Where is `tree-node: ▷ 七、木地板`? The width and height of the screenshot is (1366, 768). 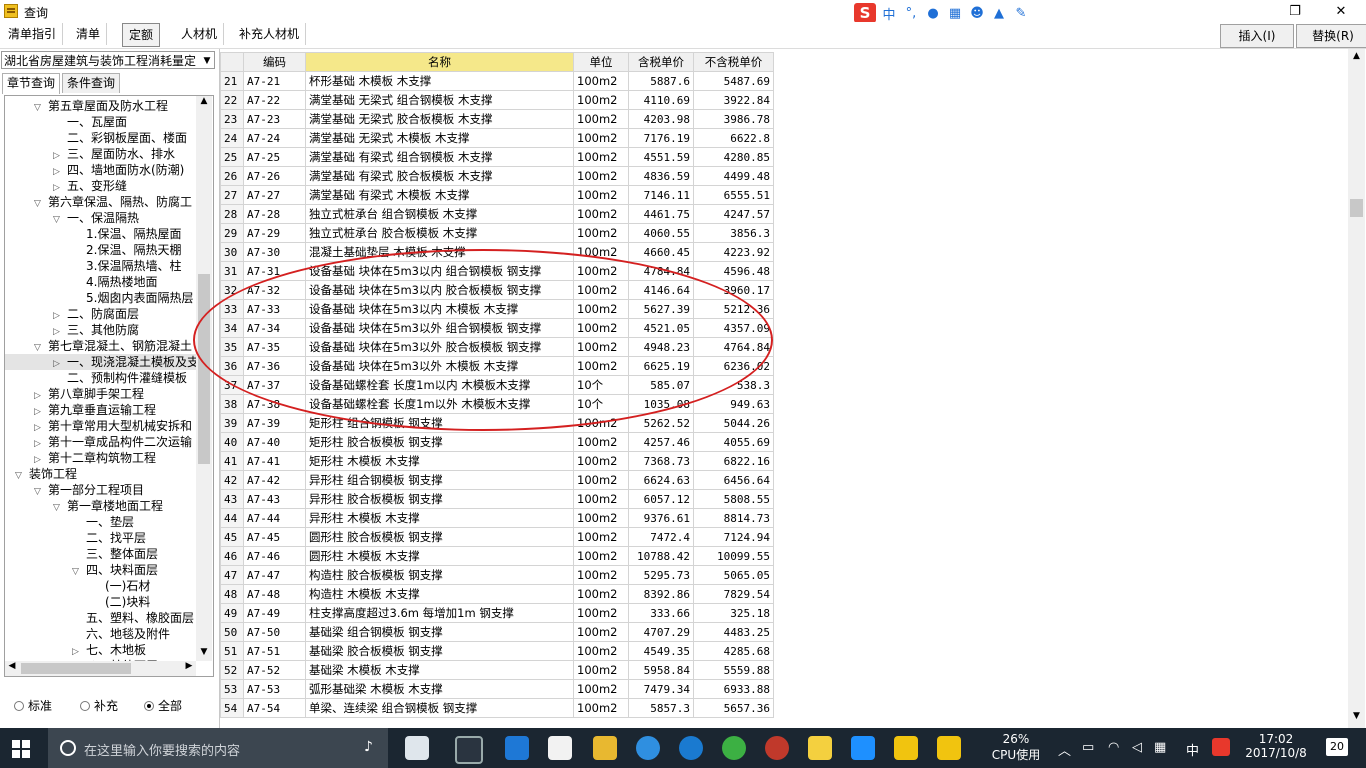 tree-node: ▷ 七、木地板 is located at coordinates (101, 650).